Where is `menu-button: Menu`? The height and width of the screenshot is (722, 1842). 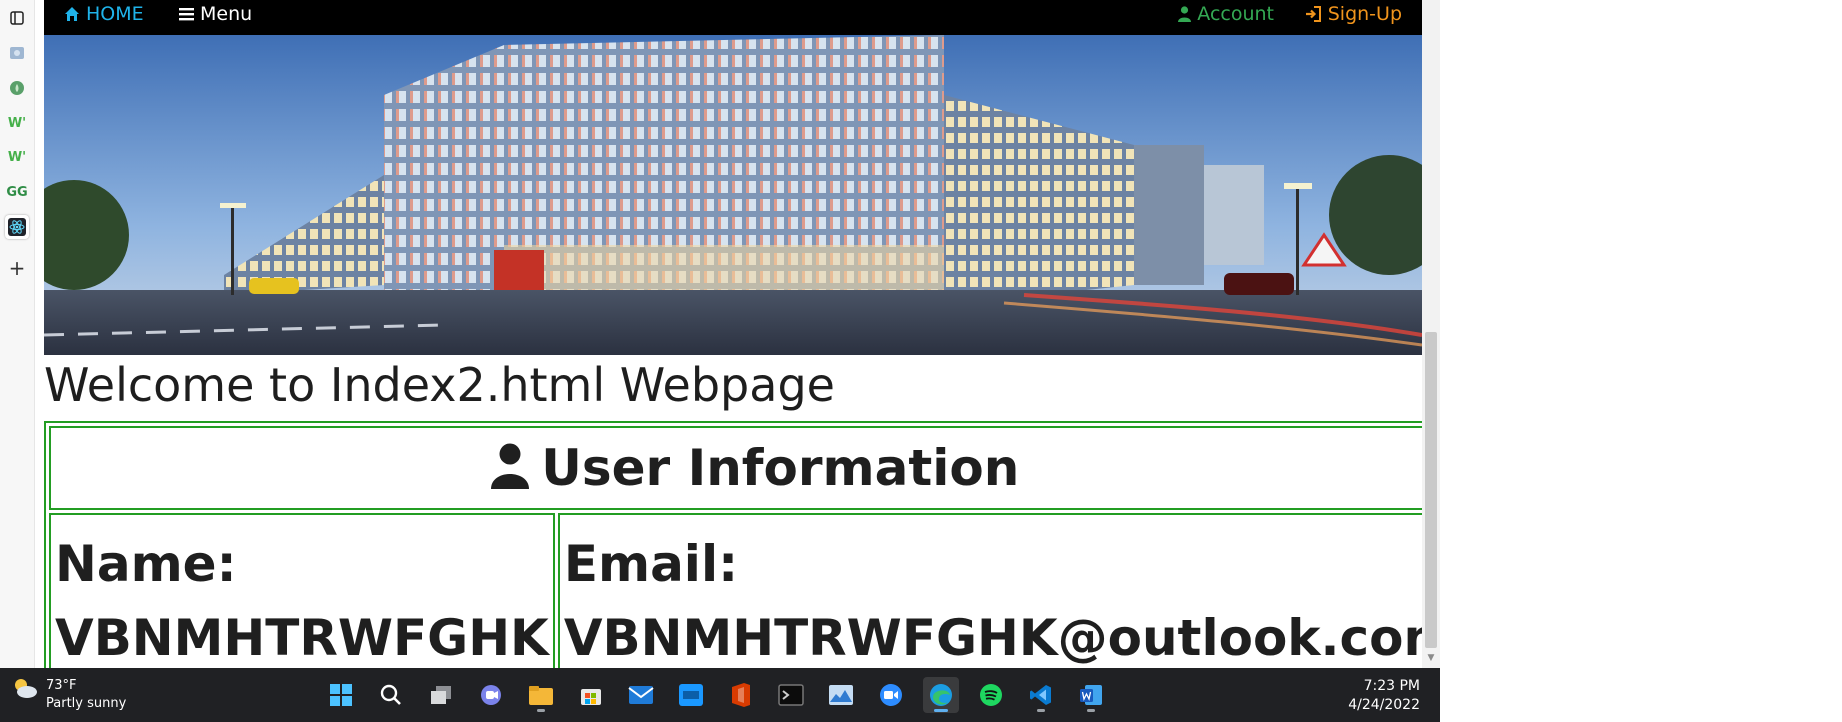
menu-button: Menu is located at coordinates (215, 14).